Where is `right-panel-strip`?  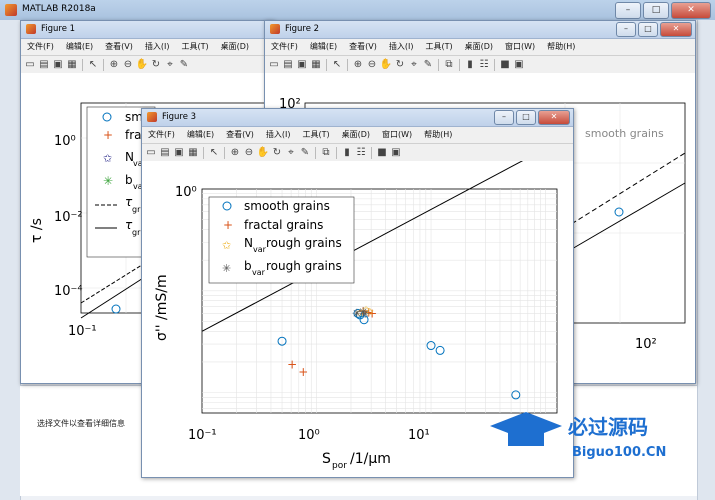
right-panel-strip is located at coordinates (706, 260).